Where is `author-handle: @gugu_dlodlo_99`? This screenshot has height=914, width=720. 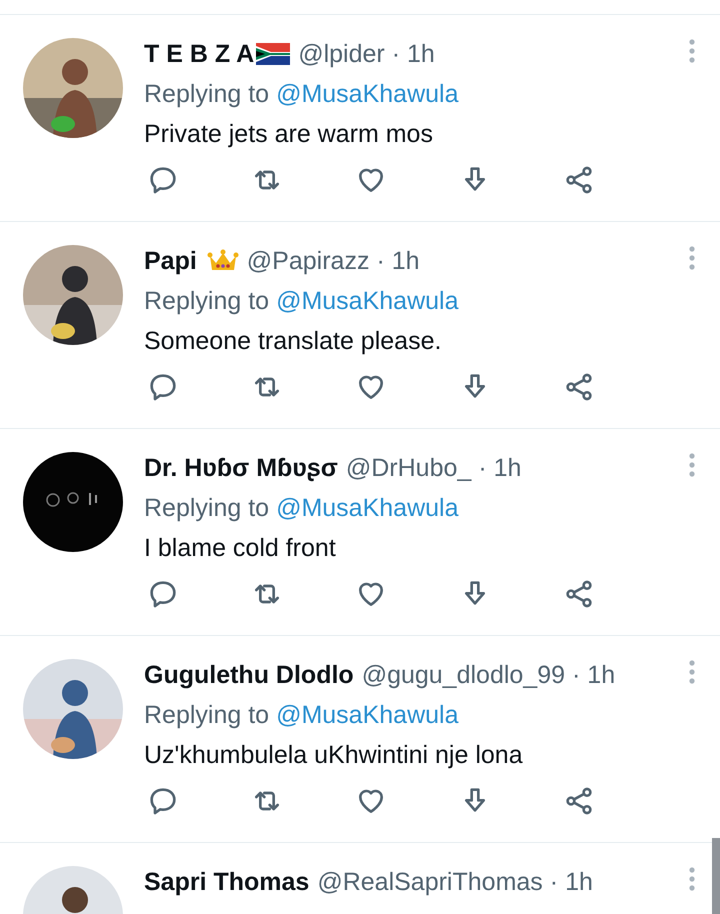 author-handle: @gugu_dlodlo_99 is located at coordinates (464, 675).